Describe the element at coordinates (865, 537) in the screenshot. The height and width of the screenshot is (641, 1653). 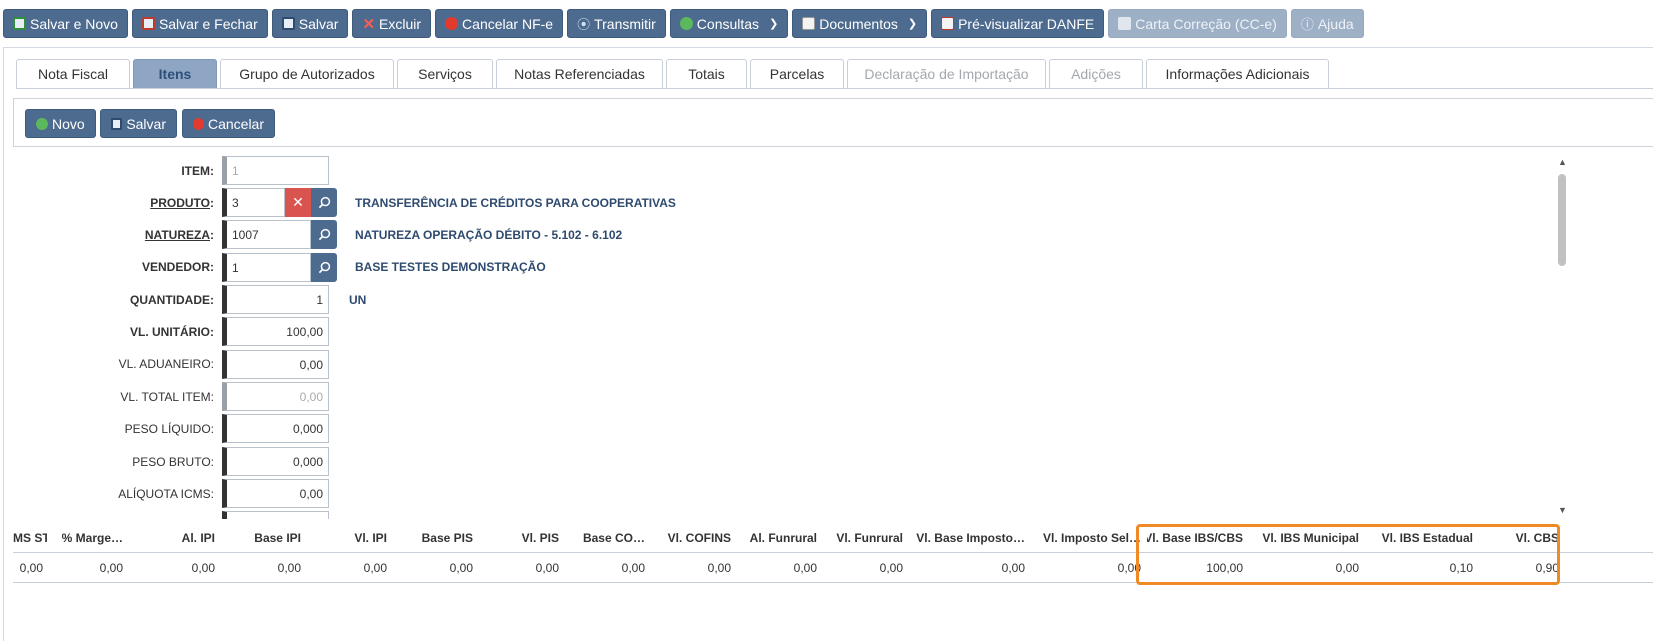
I see `col-header: Vl. Funrural` at that location.